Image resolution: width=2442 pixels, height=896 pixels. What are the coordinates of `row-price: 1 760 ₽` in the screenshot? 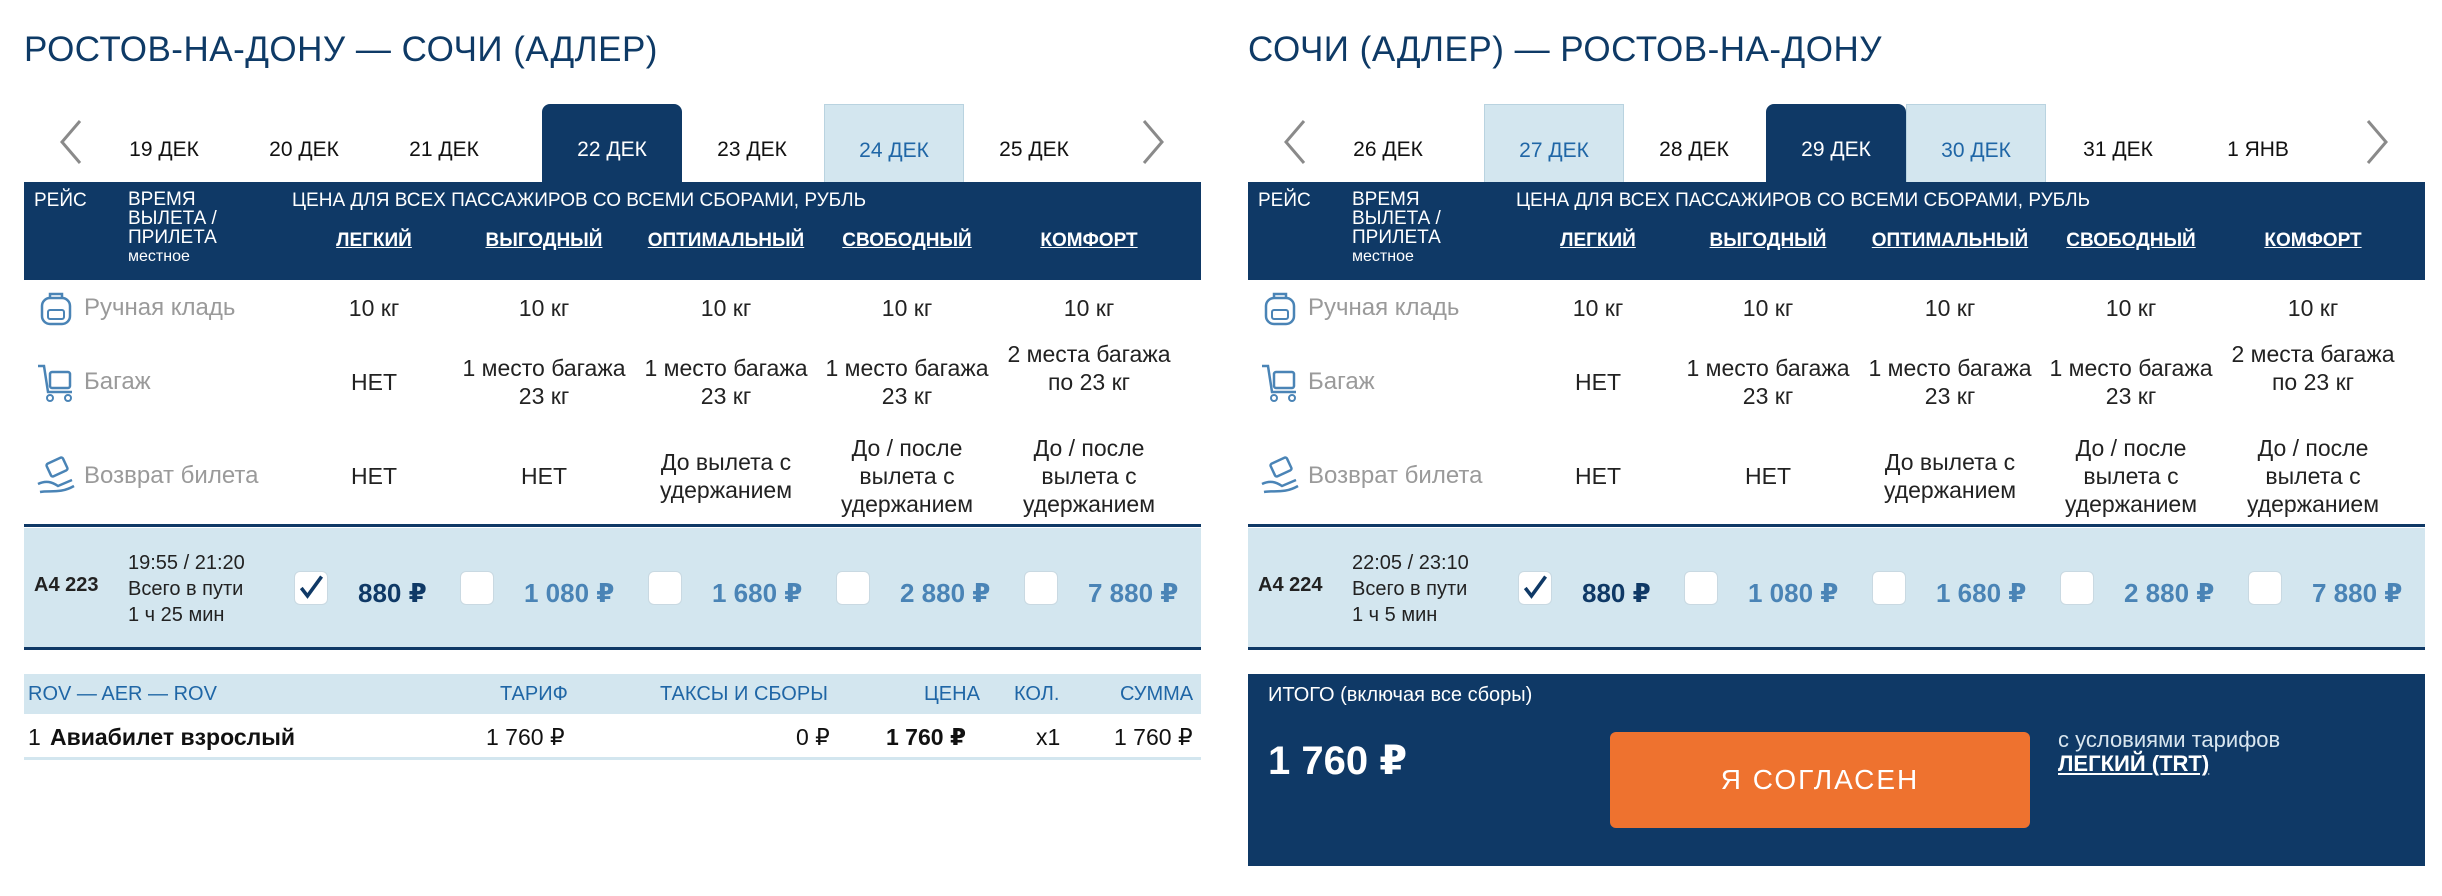 It's located at (926, 737).